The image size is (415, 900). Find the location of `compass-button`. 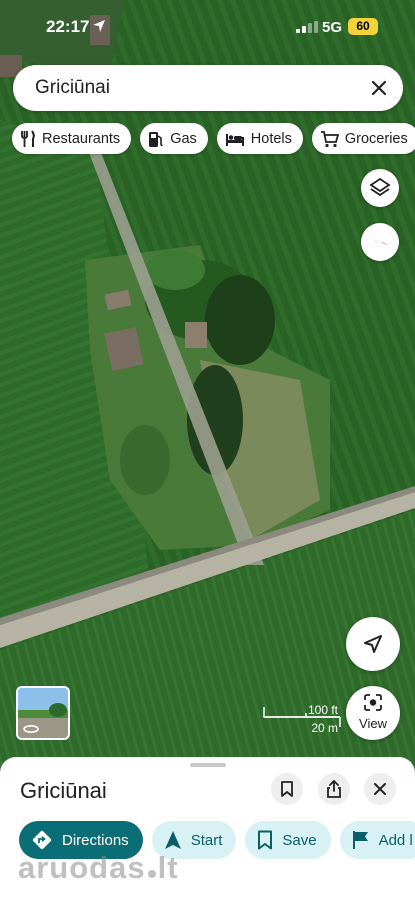

compass-button is located at coordinates (380, 242).